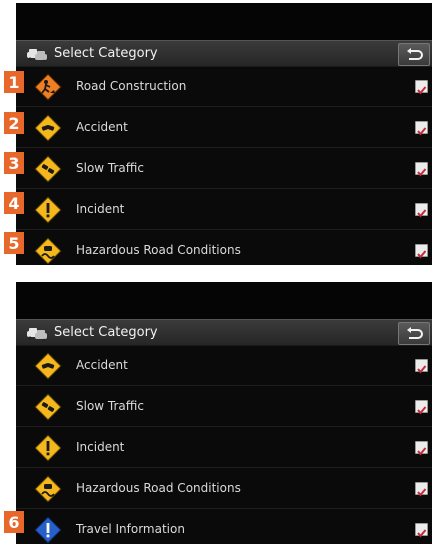  What do you see at coordinates (14, 163) in the screenshot?
I see `callout-3: 3` at bounding box center [14, 163].